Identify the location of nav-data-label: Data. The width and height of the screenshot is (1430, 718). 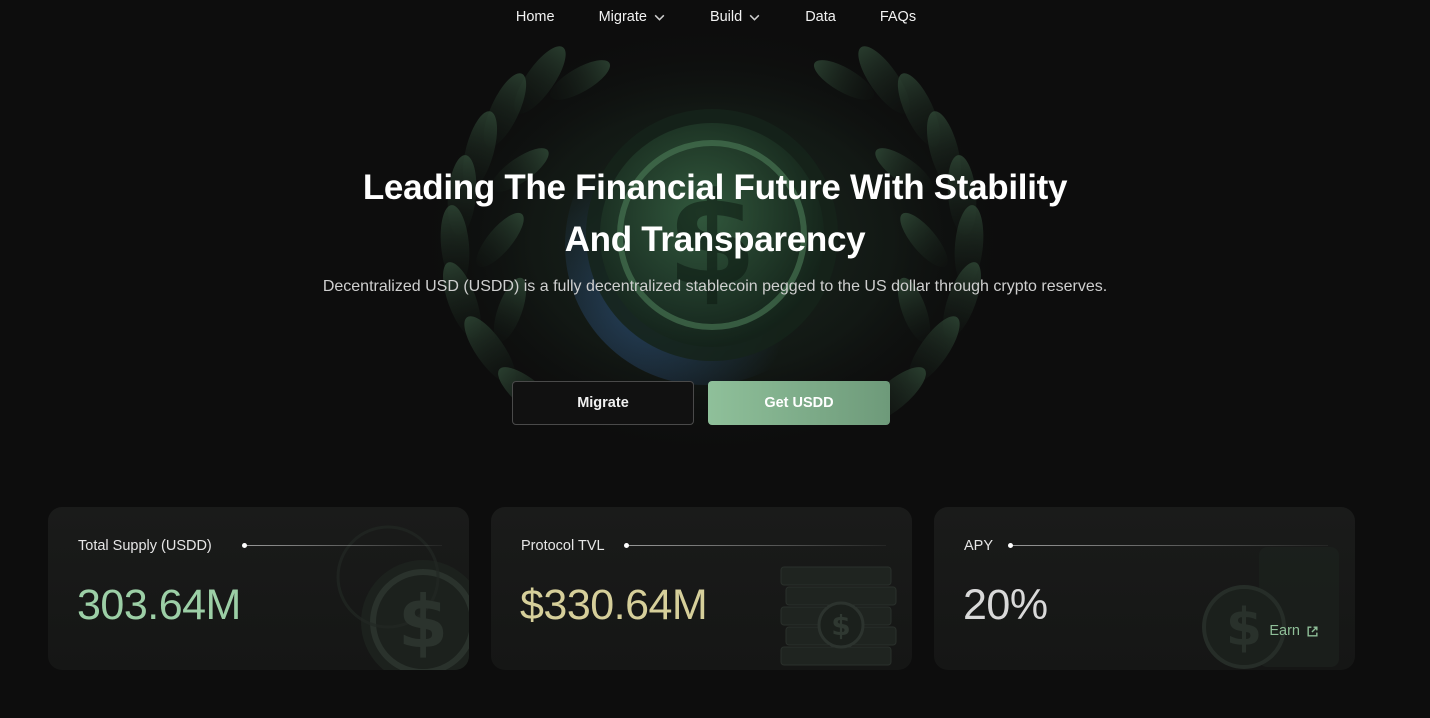
(820, 17).